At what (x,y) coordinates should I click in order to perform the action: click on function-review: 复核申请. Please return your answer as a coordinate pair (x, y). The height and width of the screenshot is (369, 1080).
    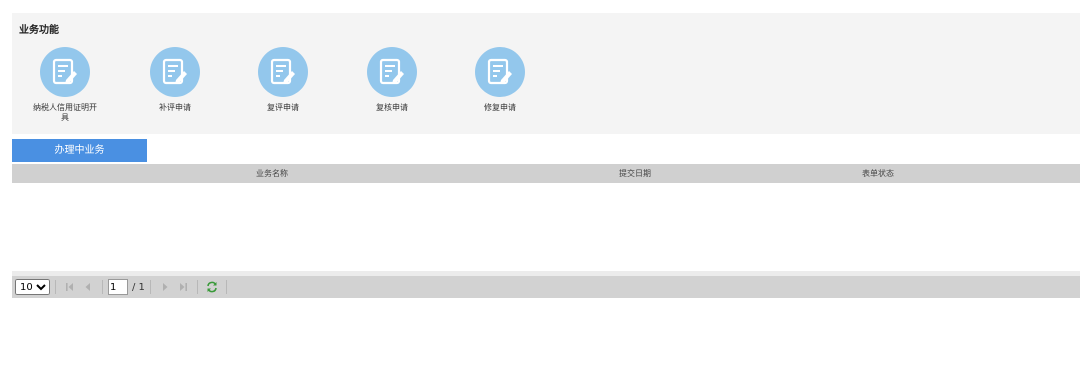
    Looking at the image, I should click on (392, 80).